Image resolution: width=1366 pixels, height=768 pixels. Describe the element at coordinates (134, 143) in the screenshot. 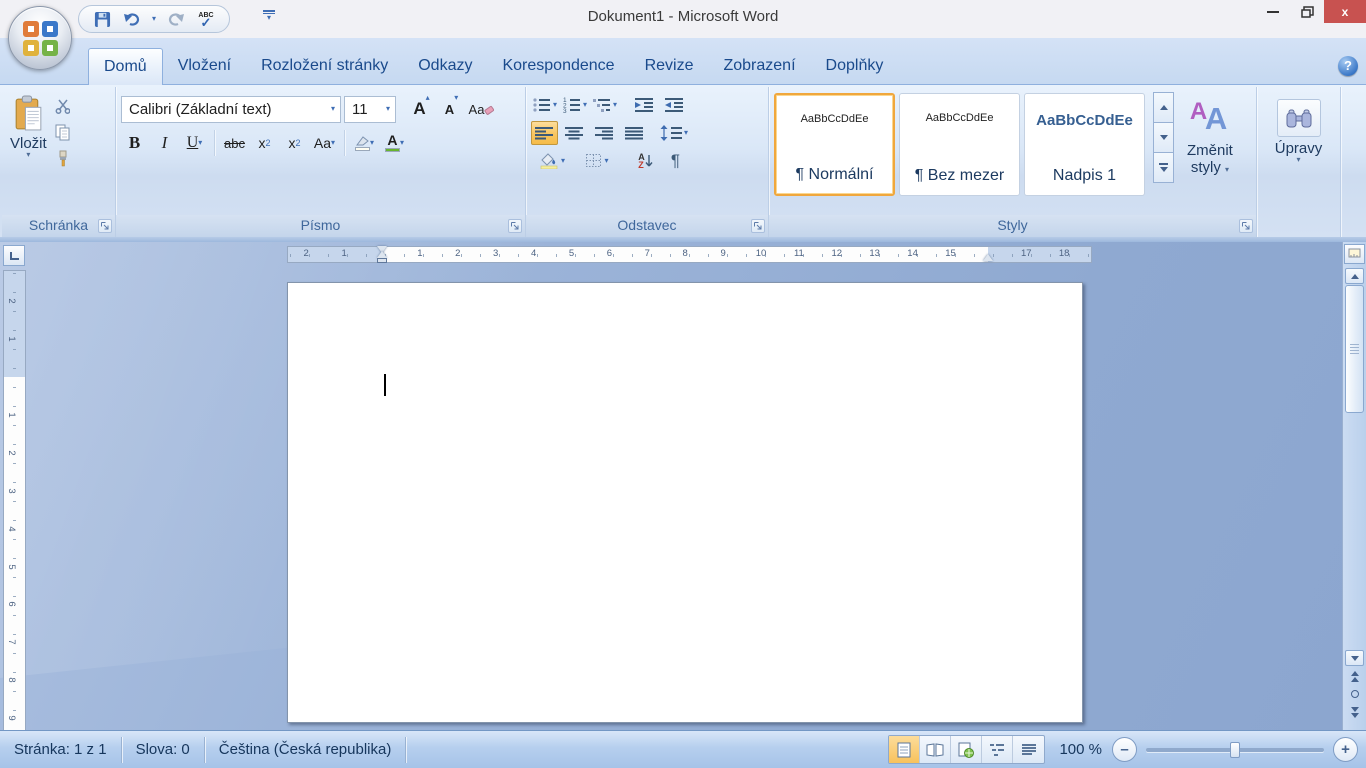

I see `bold-button: B` at that location.